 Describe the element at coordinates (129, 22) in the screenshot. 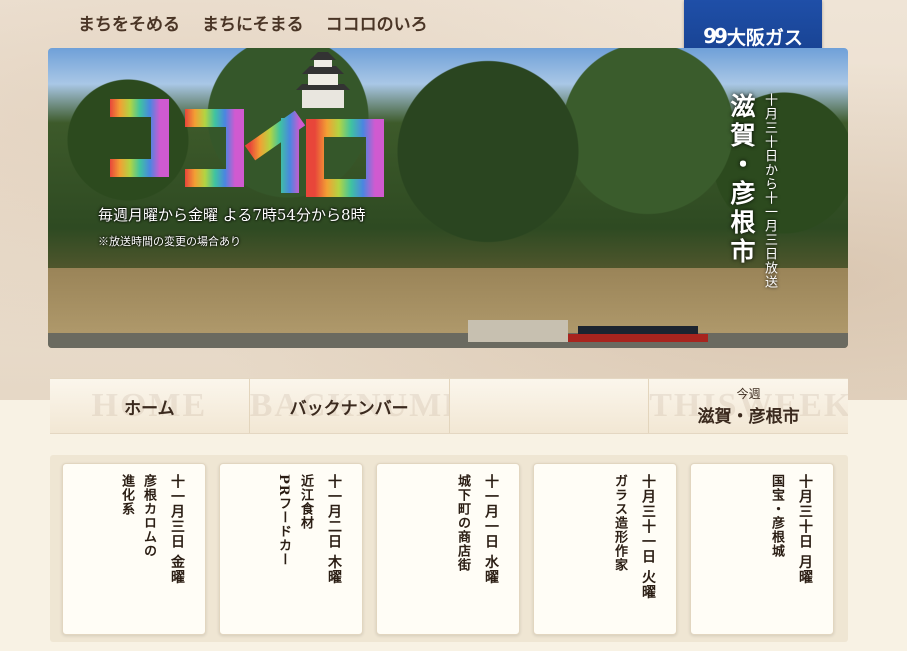

I see `nav-machi-wo-someru: まちをそめる` at that location.